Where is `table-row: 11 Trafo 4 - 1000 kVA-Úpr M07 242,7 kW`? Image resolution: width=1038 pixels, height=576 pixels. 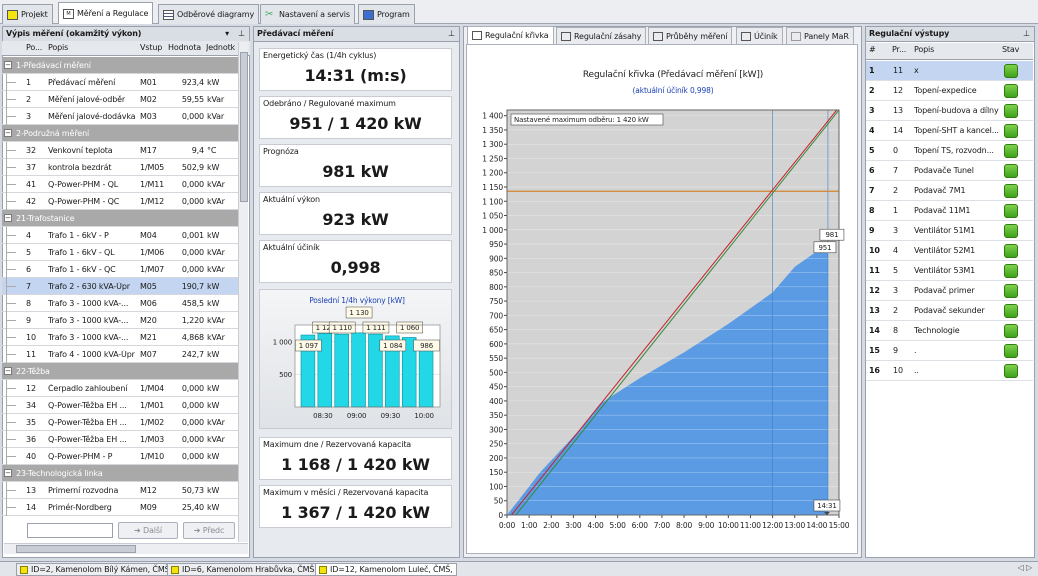
table-row: 11 Trafo 4 - 1000 kVA-Úpr M07 242,7 kW is located at coordinates (120, 354).